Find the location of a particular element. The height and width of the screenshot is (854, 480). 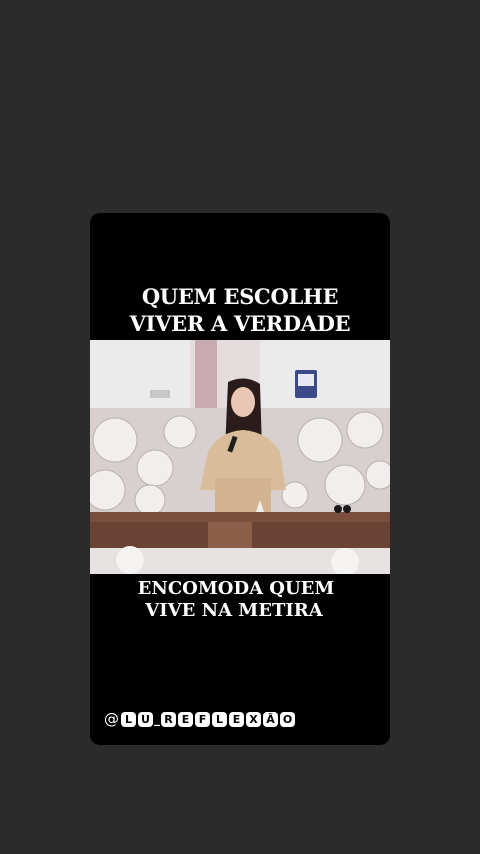

handle-char: X is located at coordinates (253, 719).